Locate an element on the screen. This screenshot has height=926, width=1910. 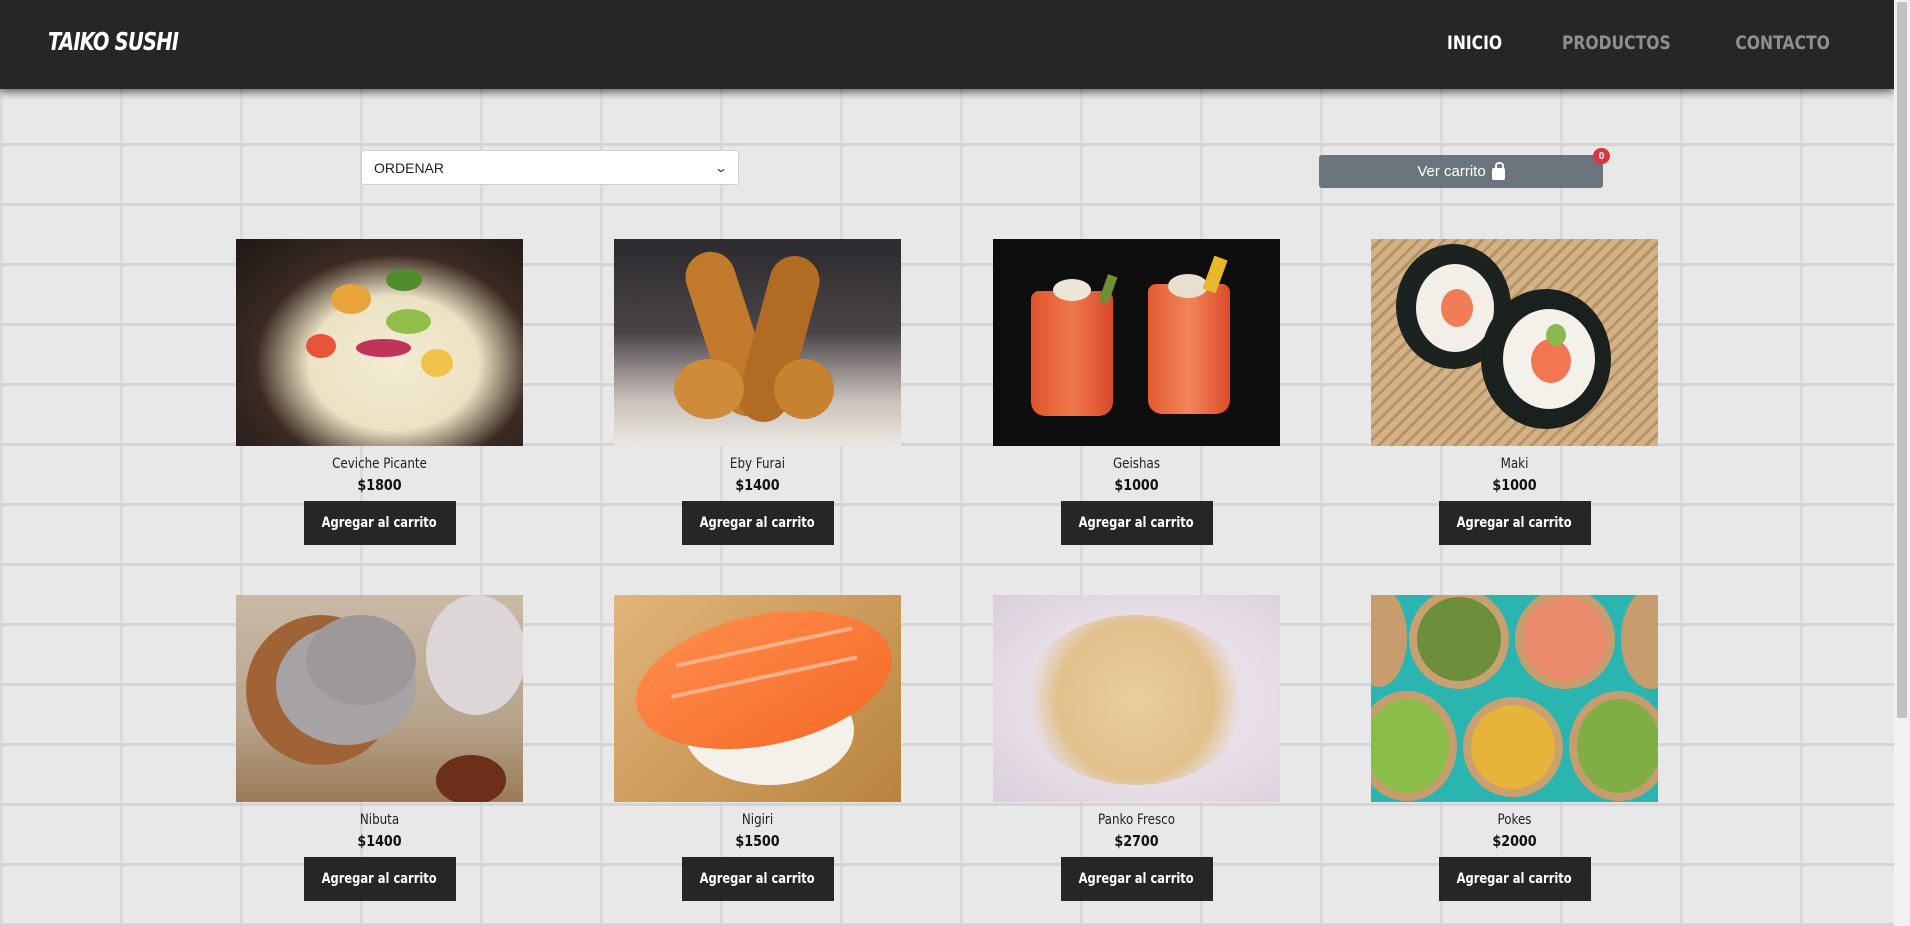
top-navbar: TAIKO SUSHI INICIO PRODUCTOS CONTACTO is located at coordinates (947, 44).